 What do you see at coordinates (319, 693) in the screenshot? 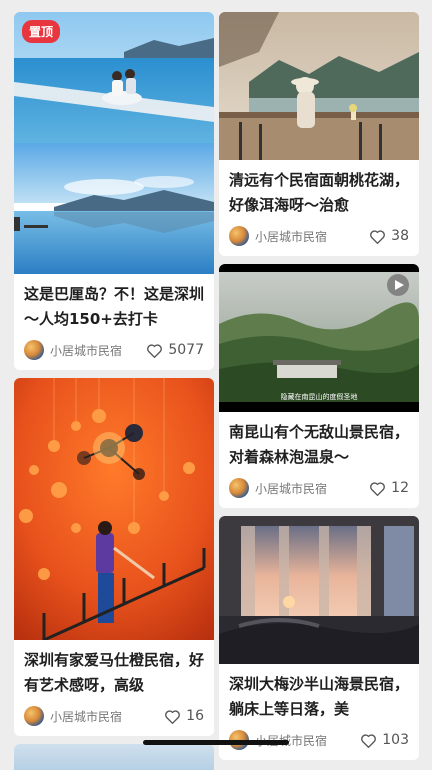
I see `post-title: 深圳大梅沙半山海景民宿，躺床上等日落，美` at bounding box center [319, 693].